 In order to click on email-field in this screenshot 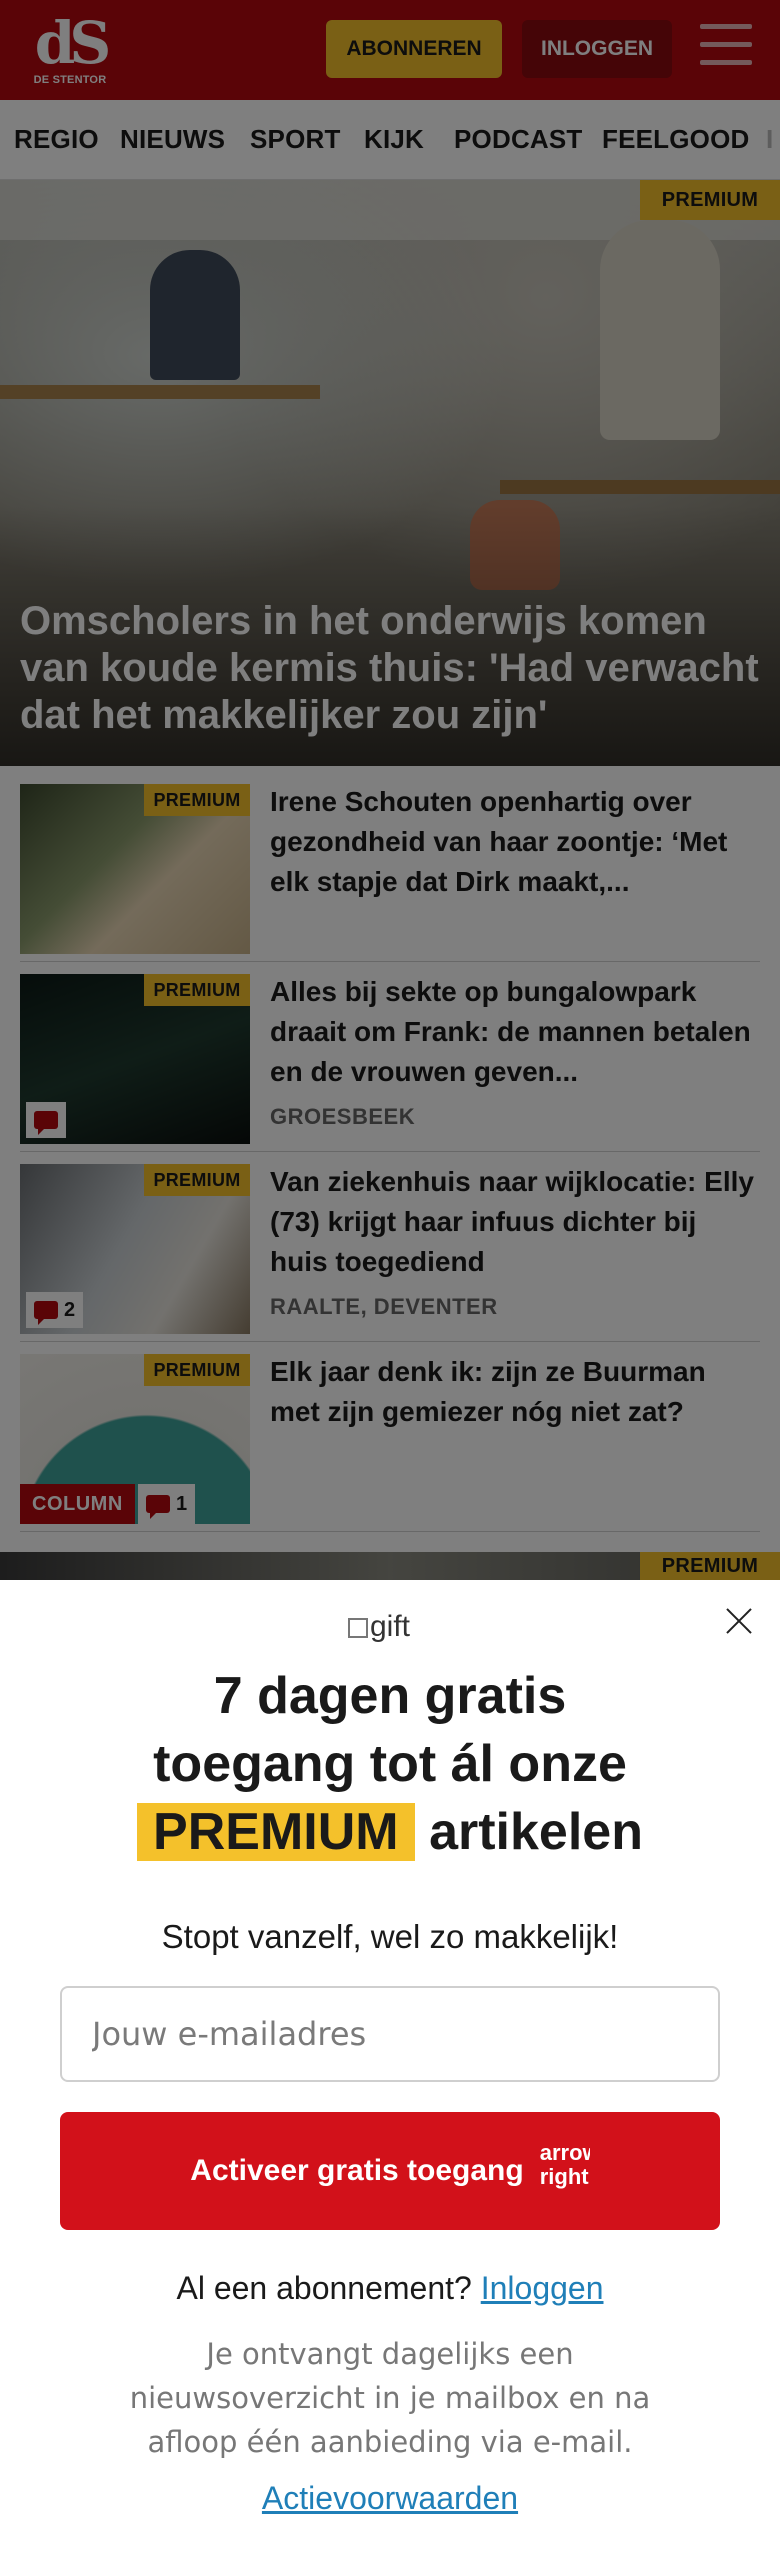, I will do `click(390, 2034)`.